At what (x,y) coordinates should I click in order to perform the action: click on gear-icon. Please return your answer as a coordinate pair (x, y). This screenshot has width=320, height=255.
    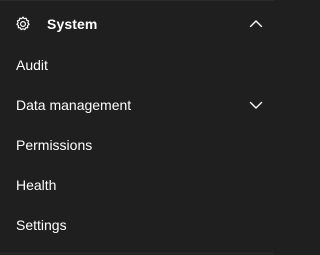
    Looking at the image, I should click on (23, 24).